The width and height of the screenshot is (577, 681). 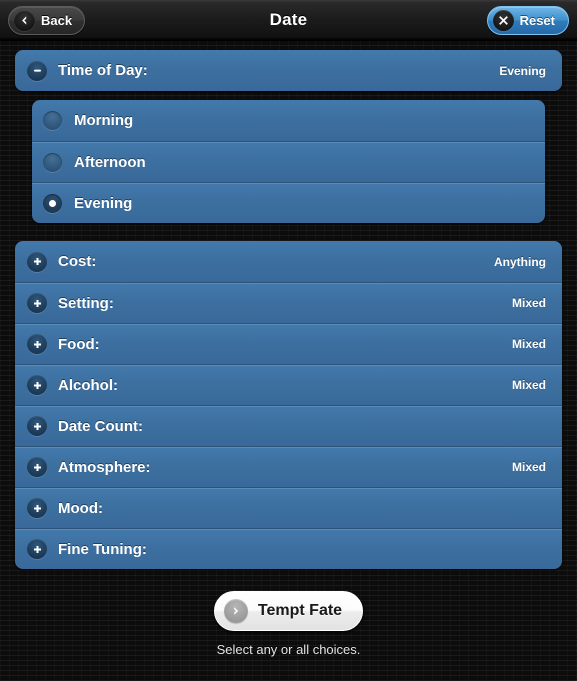 I want to click on section-label: Date Count:, so click(x=100, y=426).